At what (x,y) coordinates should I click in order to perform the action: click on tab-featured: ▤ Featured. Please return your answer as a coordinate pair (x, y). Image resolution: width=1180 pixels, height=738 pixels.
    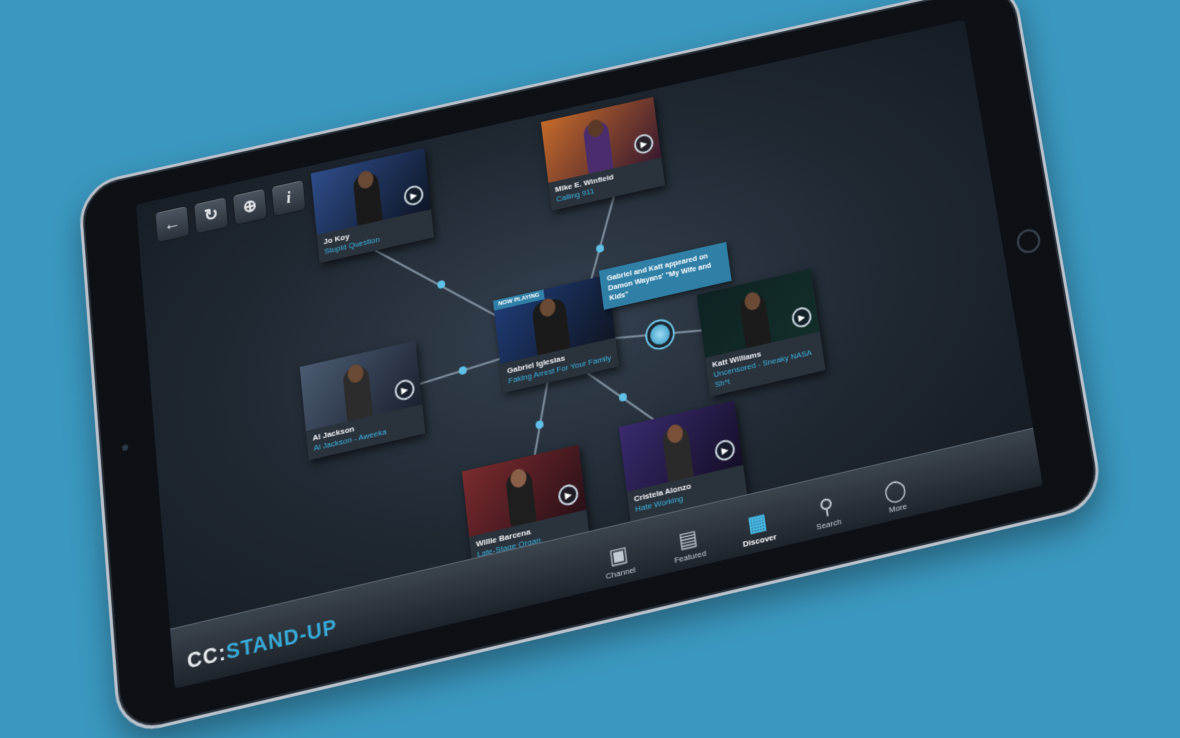
    Looking at the image, I should click on (689, 544).